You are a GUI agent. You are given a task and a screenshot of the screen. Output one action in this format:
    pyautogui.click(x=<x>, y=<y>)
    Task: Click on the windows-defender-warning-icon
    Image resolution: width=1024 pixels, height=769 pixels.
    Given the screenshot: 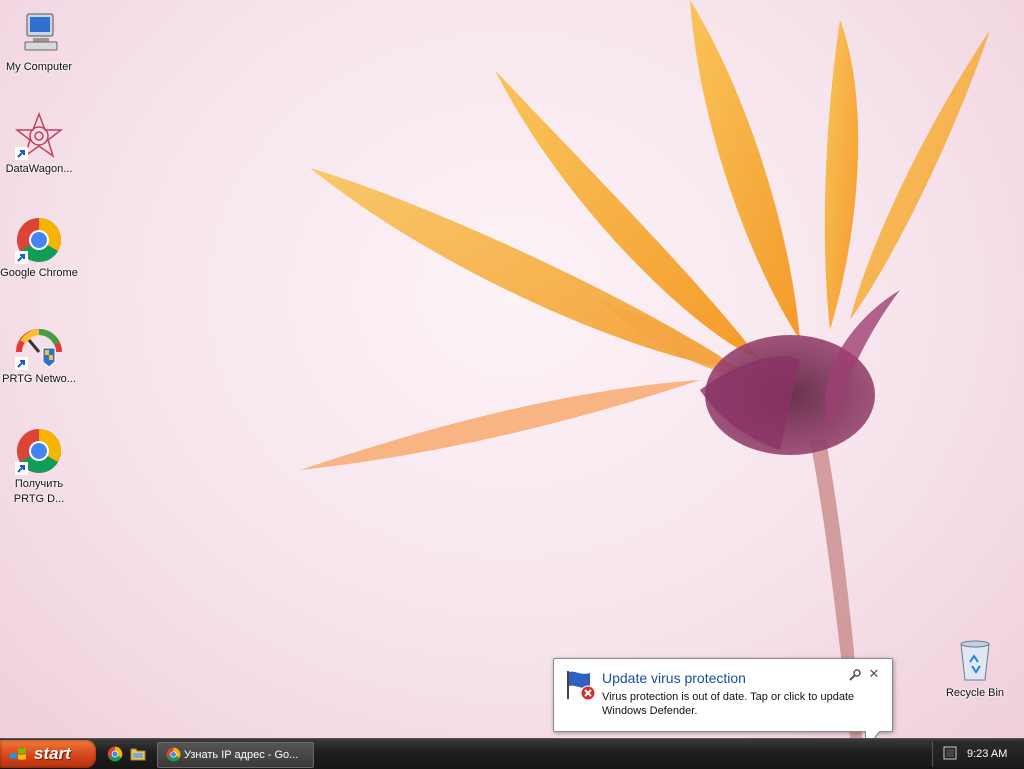 What is the action you would take?
    pyautogui.click(x=581, y=685)
    